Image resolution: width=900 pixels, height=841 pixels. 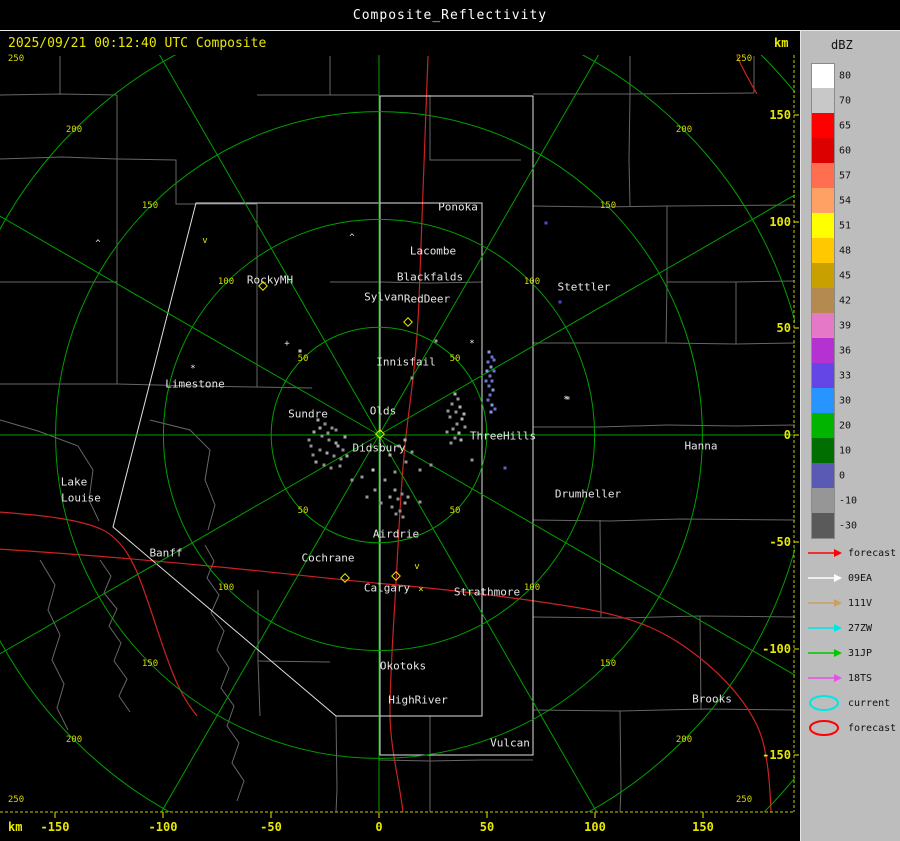 I want to click on dbz-scale-row: 80, so click(x=855, y=76).